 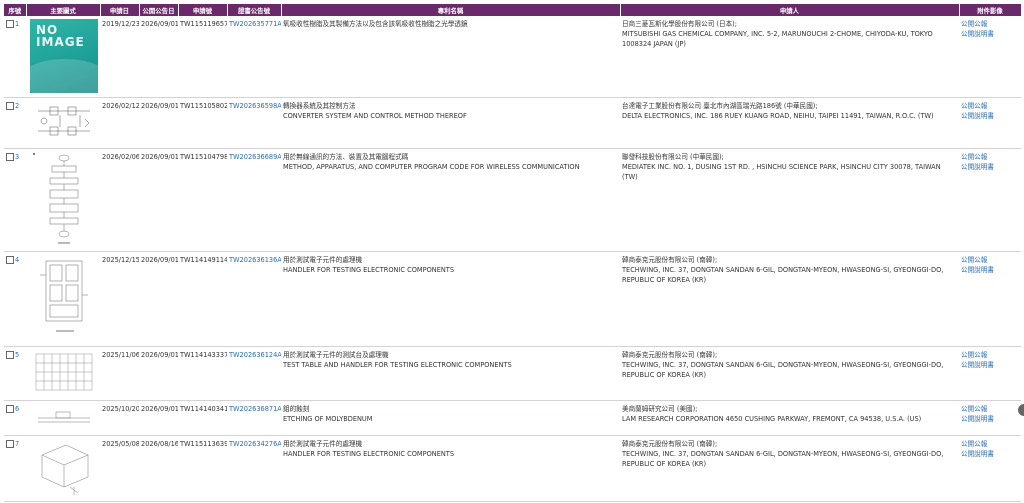 I want to click on col-header-pub-no: 證書公告號, so click(x=254, y=10).